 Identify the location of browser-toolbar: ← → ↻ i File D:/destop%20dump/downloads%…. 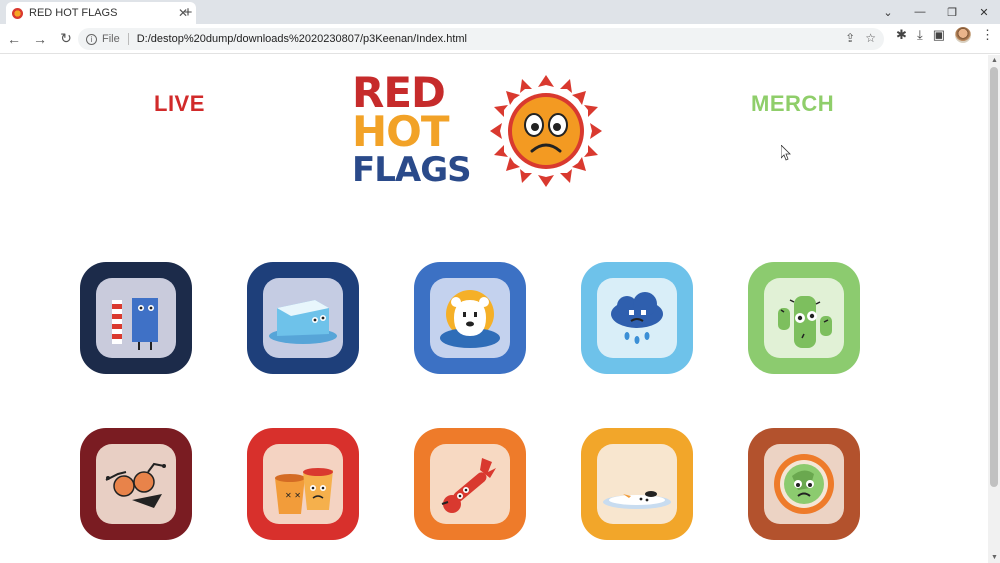
(500, 39).